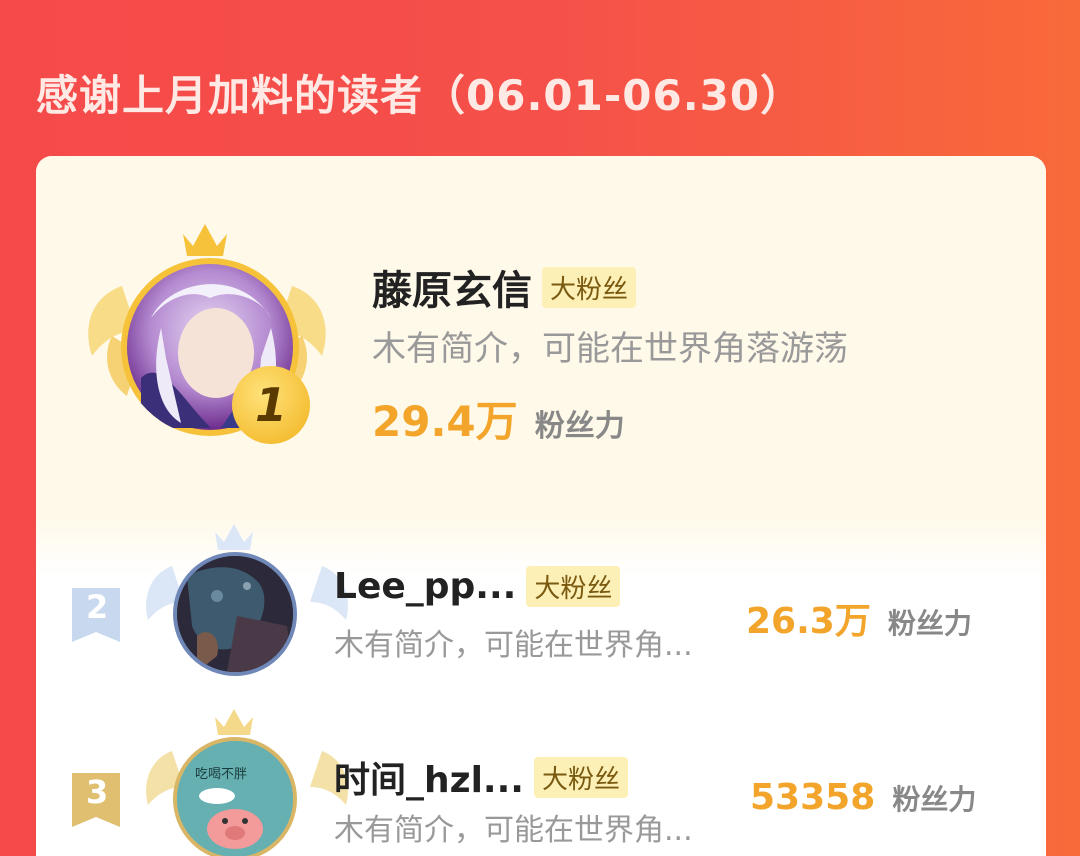 This screenshot has width=1080, height=856. I want to click on fans-value: 26.3万, so click(808, 621).